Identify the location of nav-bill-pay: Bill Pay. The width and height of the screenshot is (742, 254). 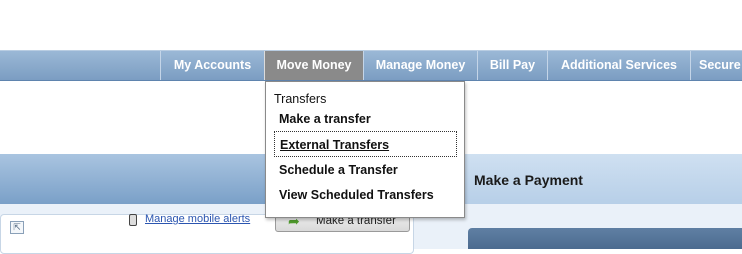
(512, 65).